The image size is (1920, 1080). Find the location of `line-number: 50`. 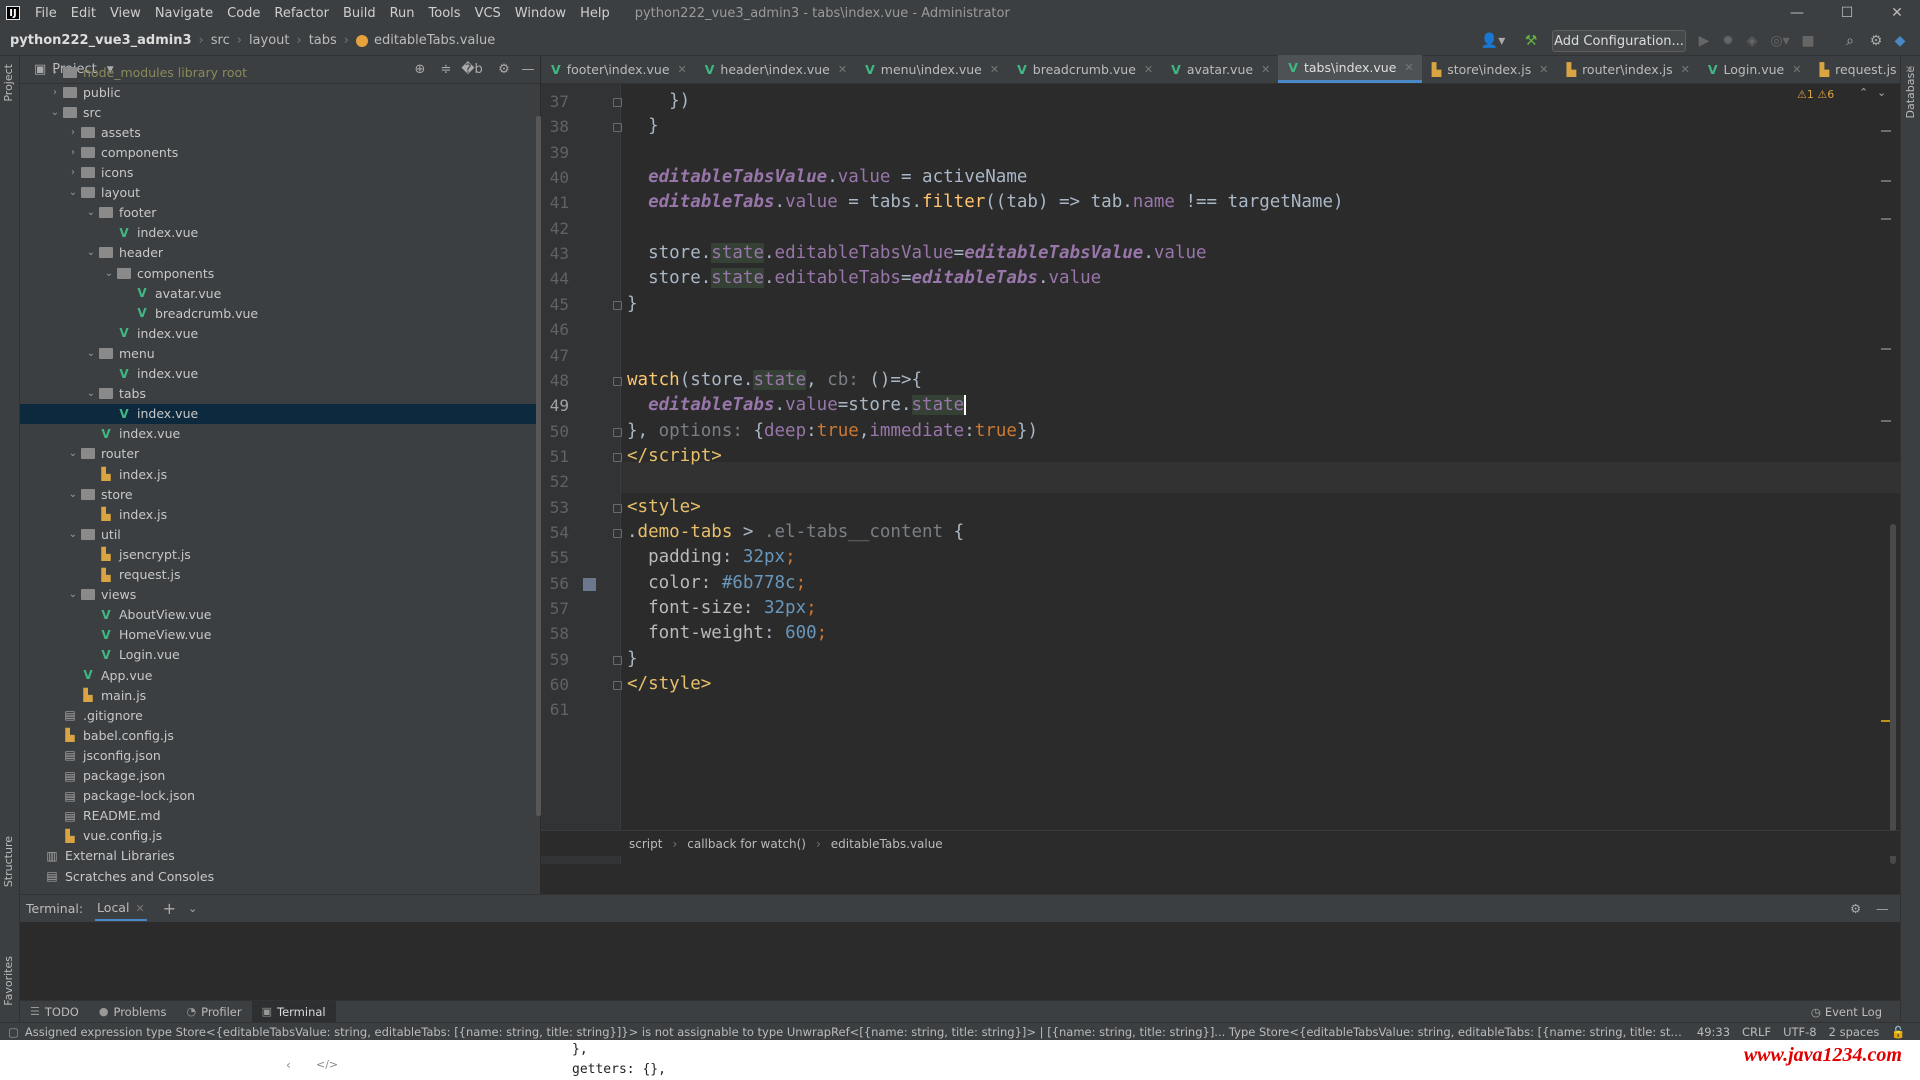

line-number: 50 is located at coordinates (555, 431).